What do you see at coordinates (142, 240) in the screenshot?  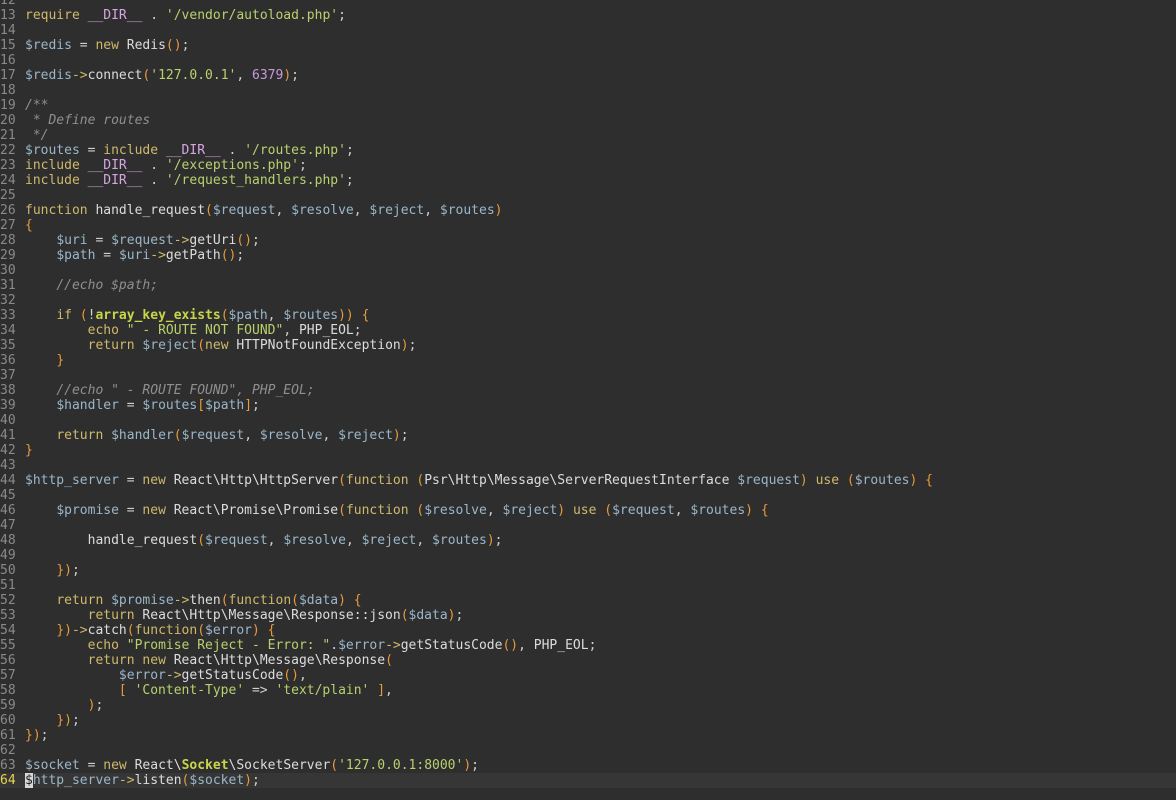 I see `code-text: $uri = $request->getUri();` at bounding box center [142, 240].